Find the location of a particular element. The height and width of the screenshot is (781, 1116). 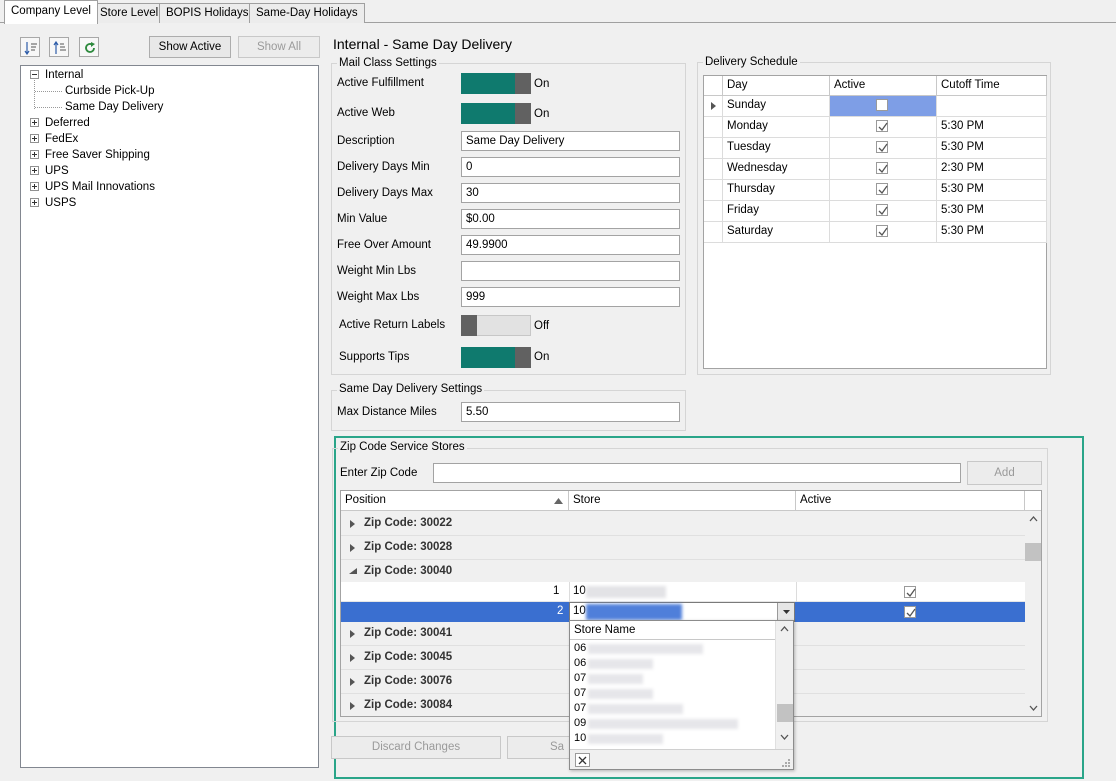

delivery-days-max-field: 30 is located at coordinates (570, 193).